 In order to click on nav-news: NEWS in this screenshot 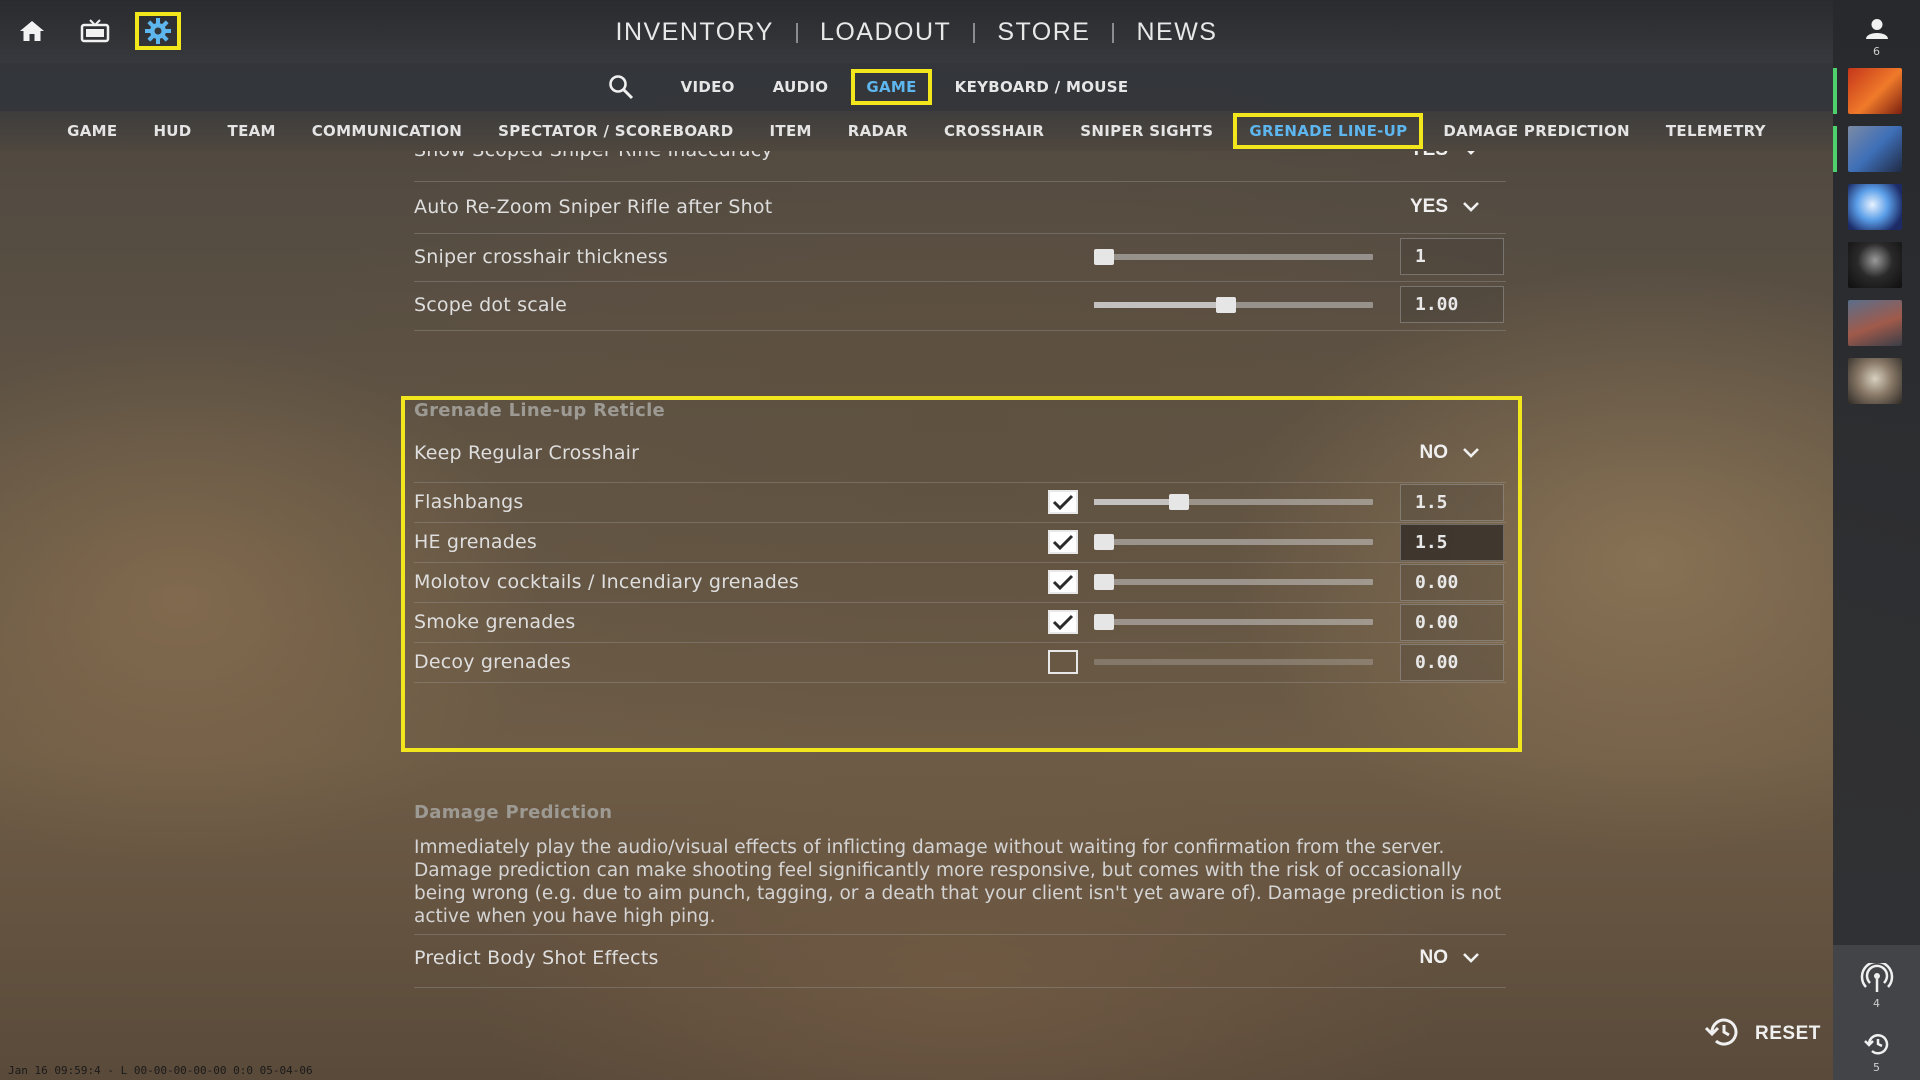, I will do `click(1176, 32)`.